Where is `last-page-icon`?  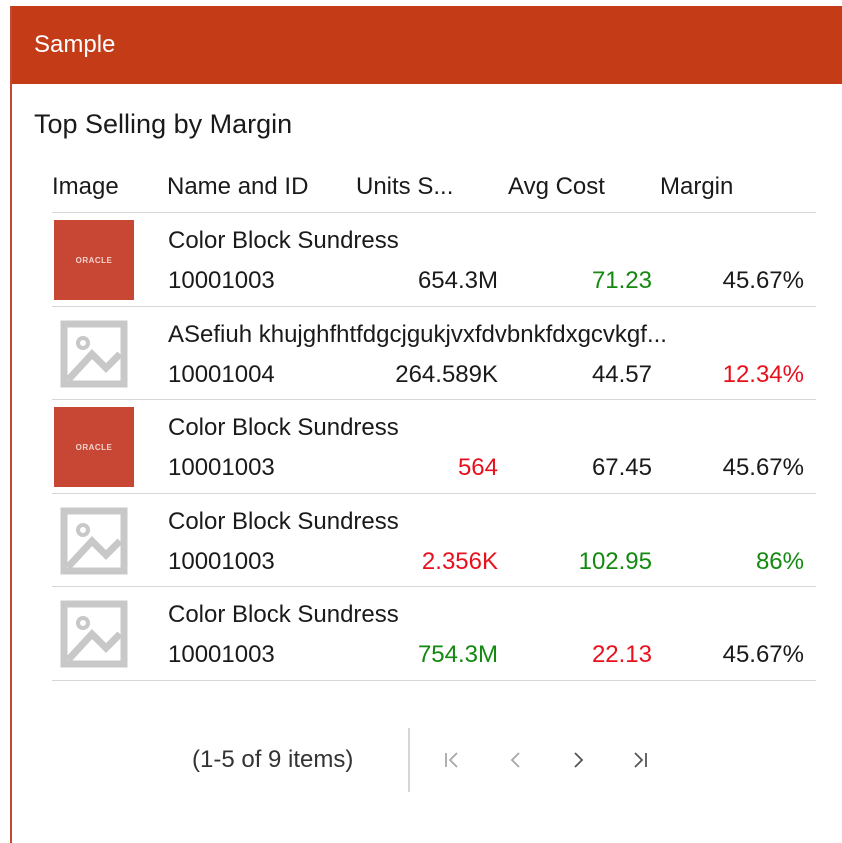 last-page-icon is located at coordinates (640, 760).